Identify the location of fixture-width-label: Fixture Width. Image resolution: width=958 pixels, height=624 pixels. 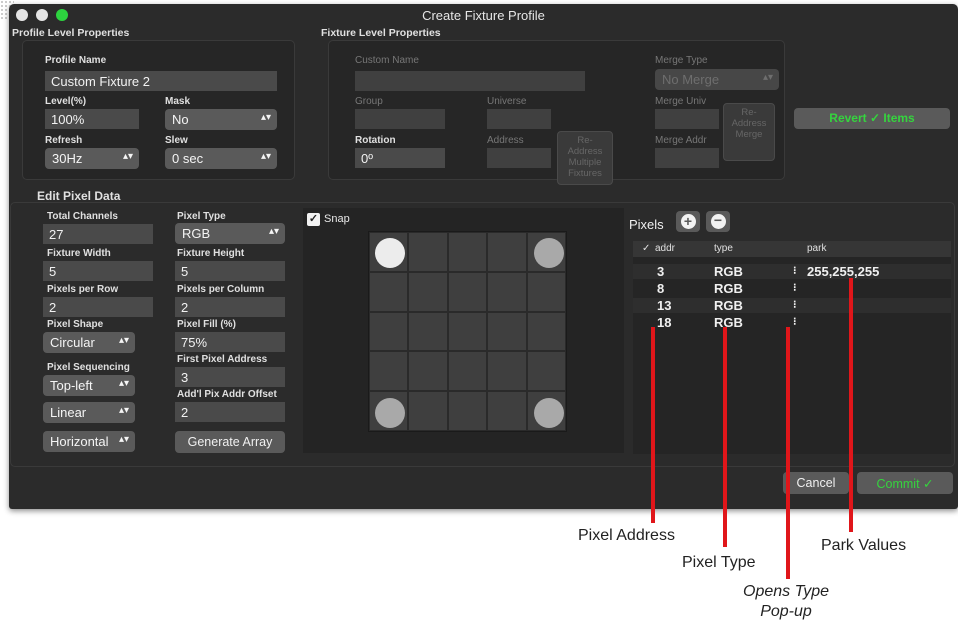
(79, 253).